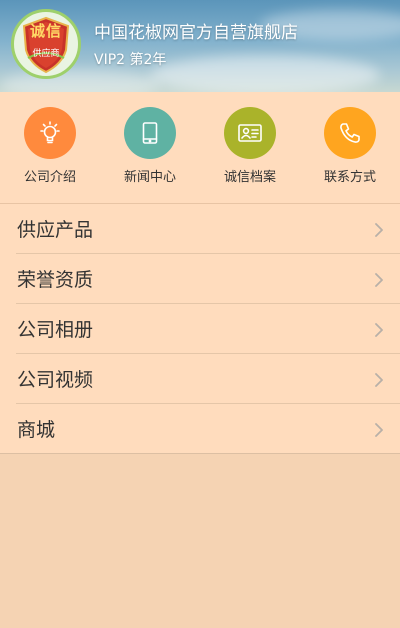  Describe the element at coordinates (50, 133) in the screenshot. I see `lightbulb-icon` at that location.